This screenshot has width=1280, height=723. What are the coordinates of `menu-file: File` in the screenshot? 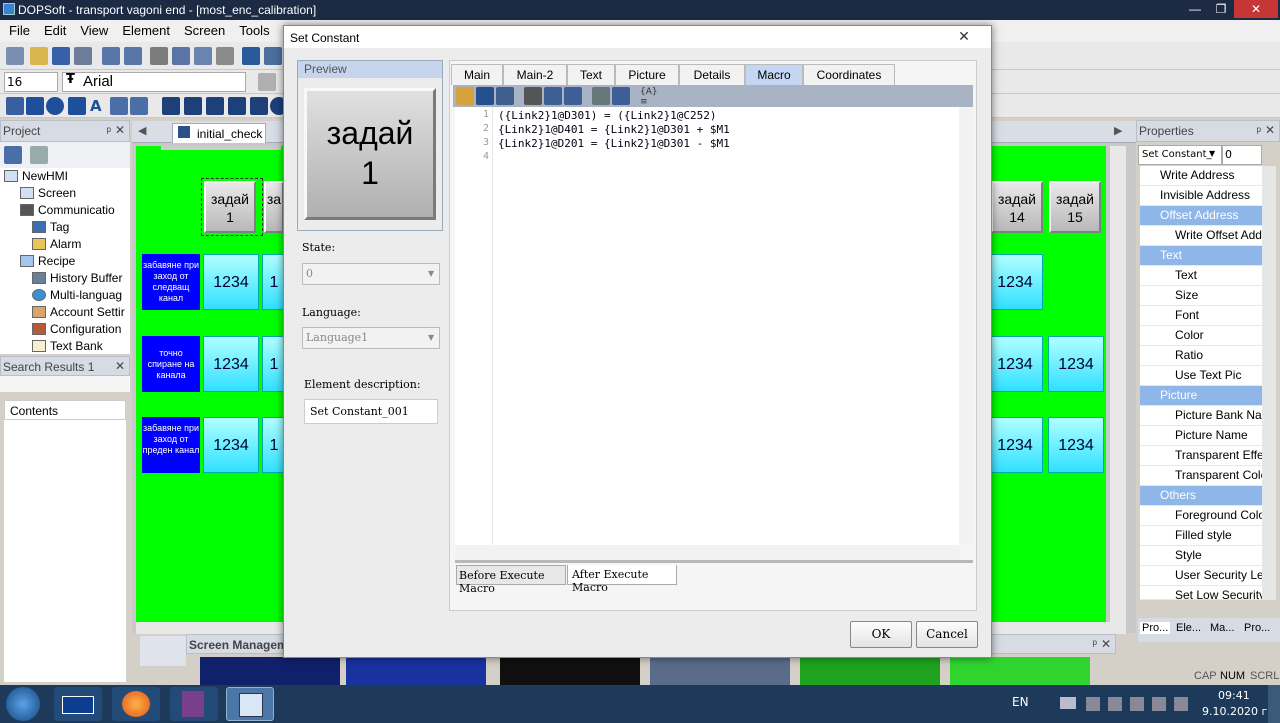 It's located at (17, 29).